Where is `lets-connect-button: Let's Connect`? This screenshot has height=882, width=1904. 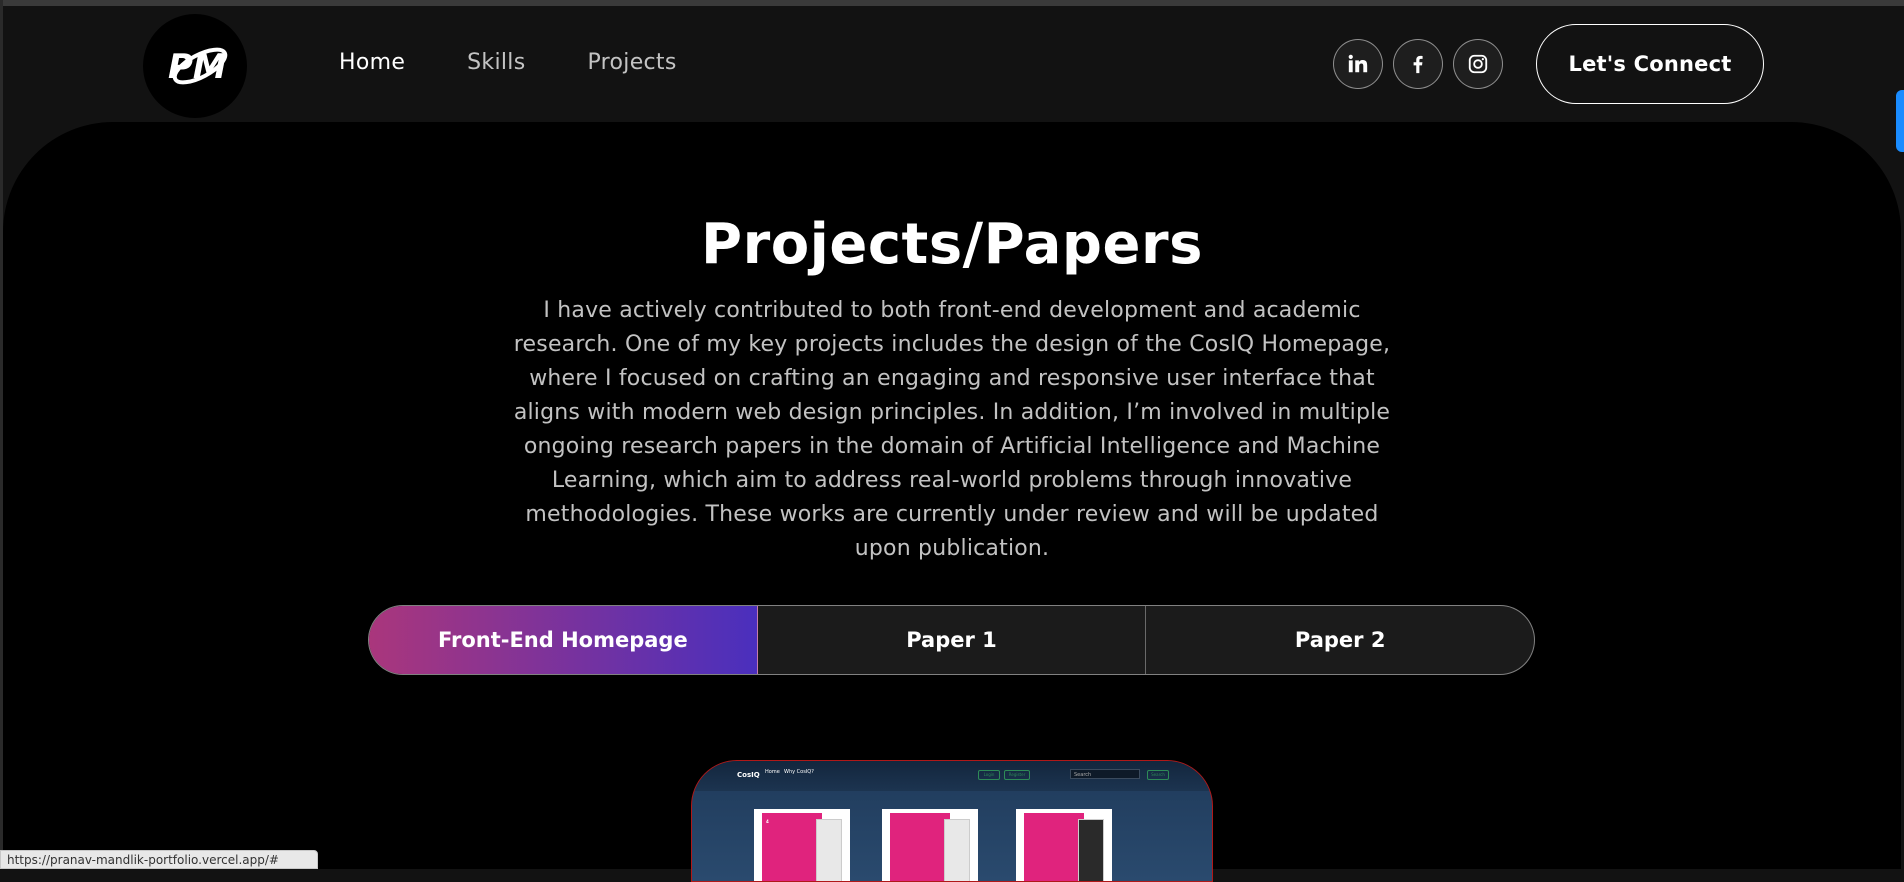 lets-connect-button: Let's Connect is located at coordinates (1650, 64).